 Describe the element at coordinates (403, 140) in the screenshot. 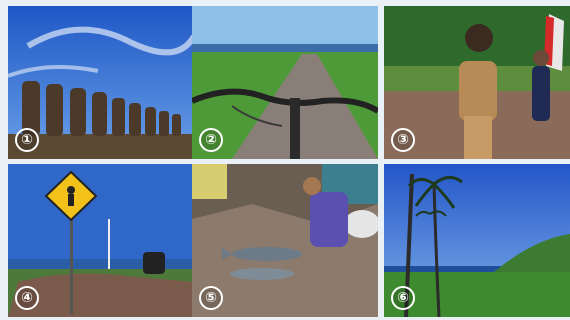

I see `photo-number-badge: ③` at that location.